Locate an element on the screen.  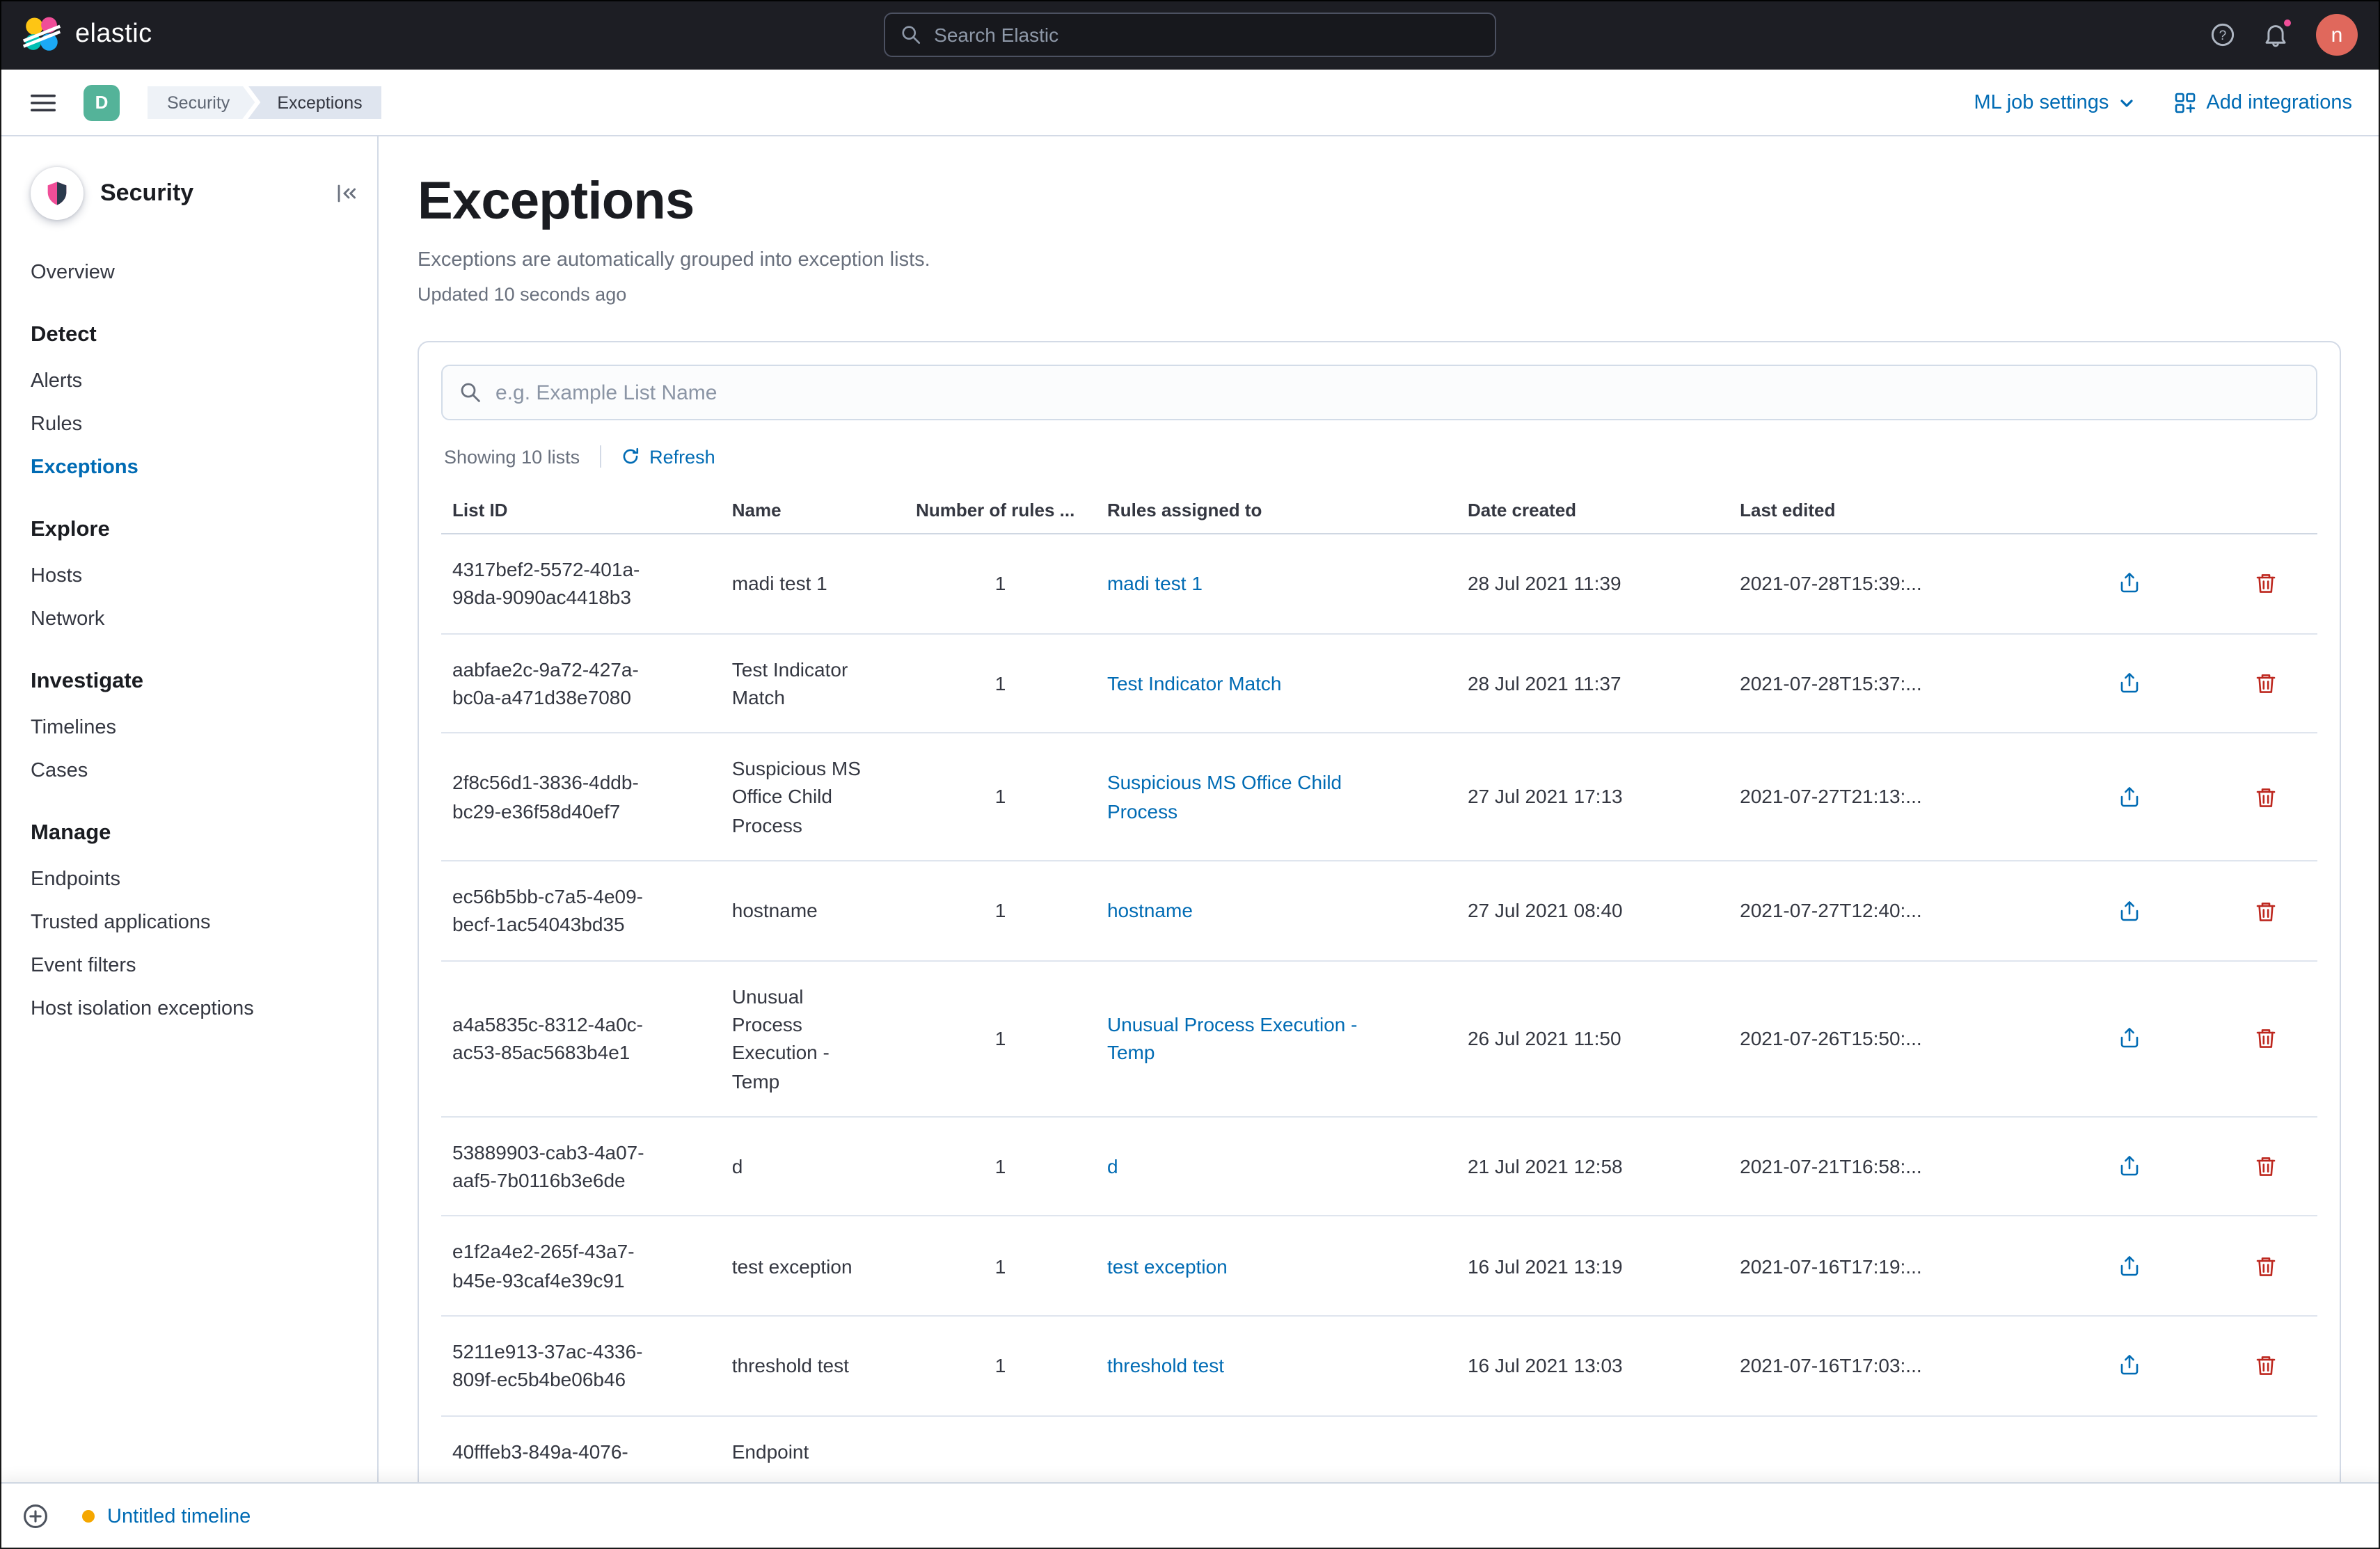
sidebar-item-endpoints: Endpoints is located at coordinates (189, 879).